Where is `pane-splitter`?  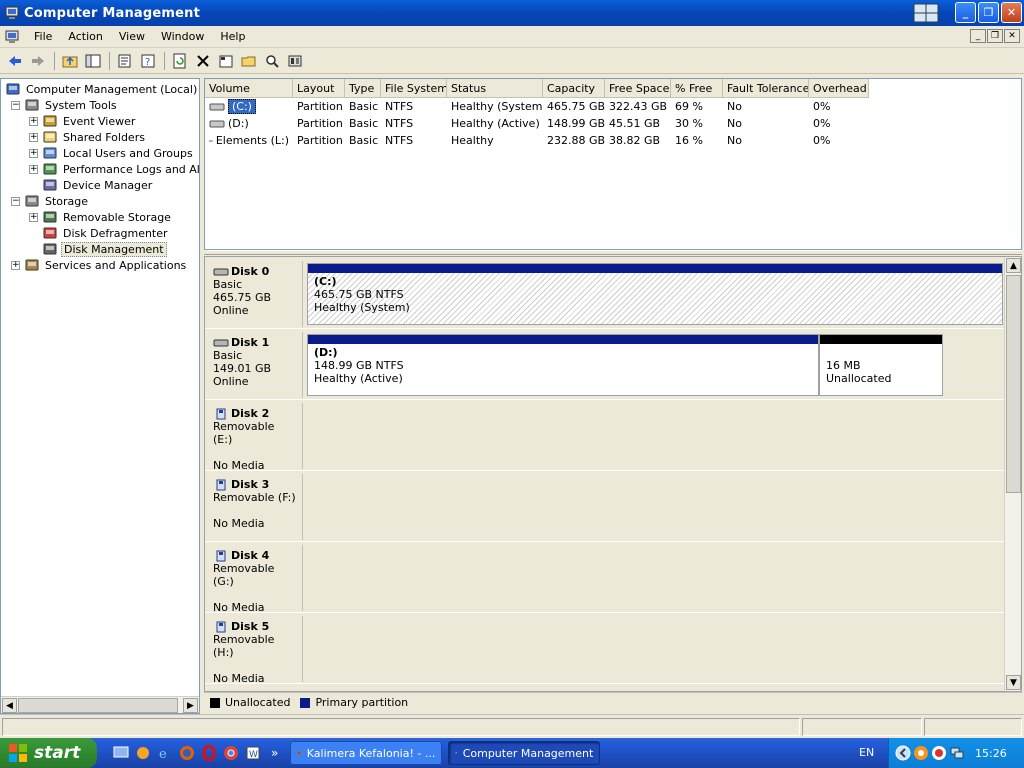 pane-splitter is located at coordinates (613, 252).